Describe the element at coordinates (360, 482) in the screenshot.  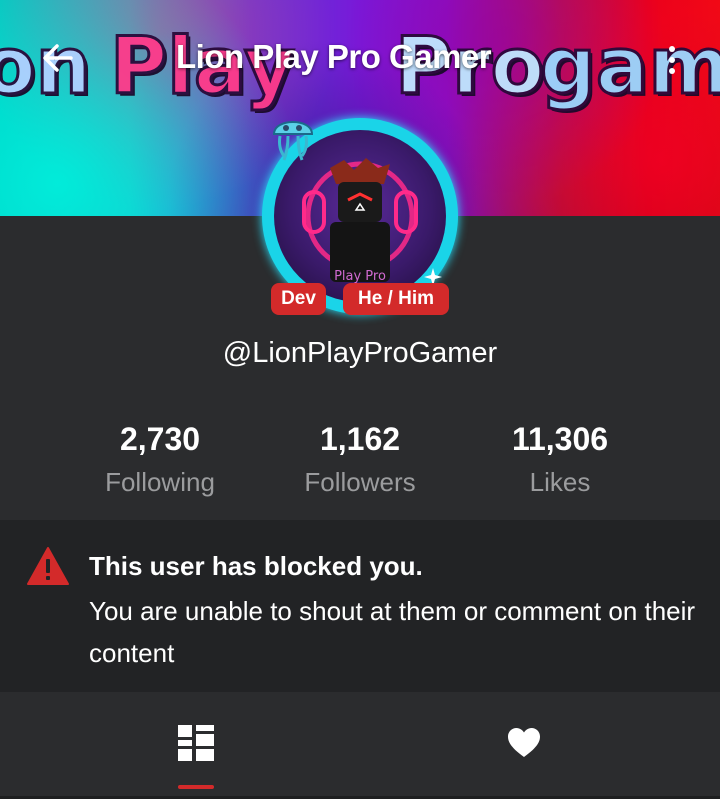
I see `followers-label: Followers` at that location.